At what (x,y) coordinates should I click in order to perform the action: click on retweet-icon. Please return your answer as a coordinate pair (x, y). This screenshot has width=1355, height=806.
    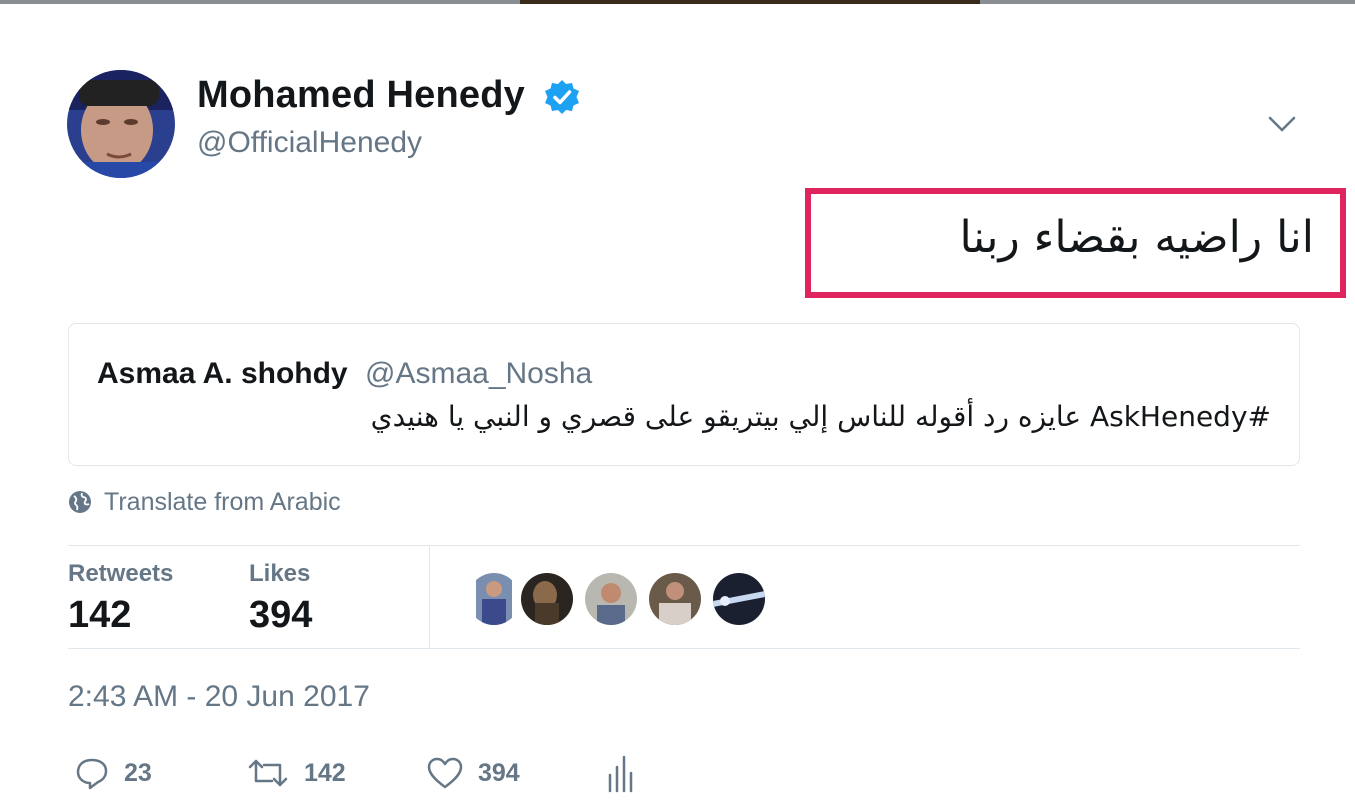
    Looking at the image, I should click on (268, 773).